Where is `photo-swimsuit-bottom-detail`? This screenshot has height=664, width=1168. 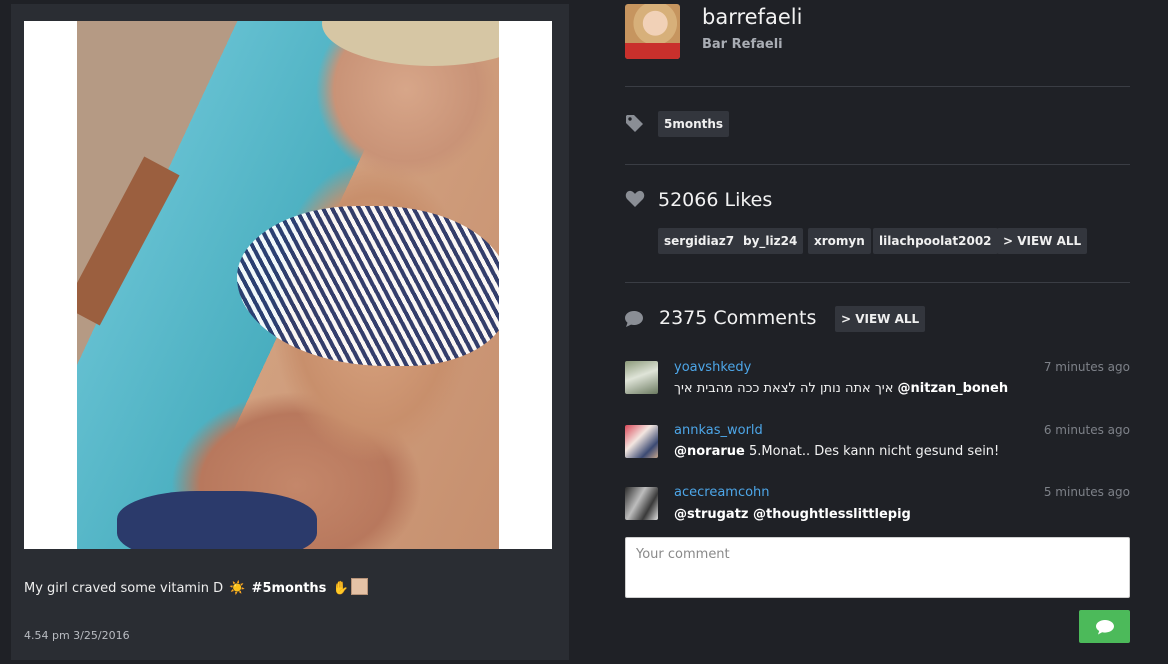
photo-swimsuit-bottom-detail is located at coordinates (217, 520).